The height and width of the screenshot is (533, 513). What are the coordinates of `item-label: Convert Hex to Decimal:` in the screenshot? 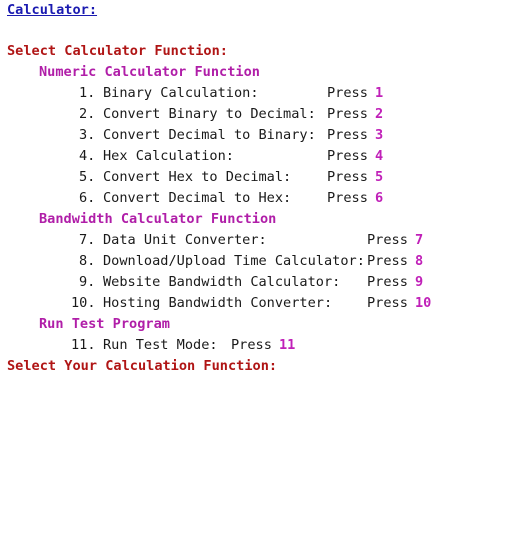 It's located at (197, 177).